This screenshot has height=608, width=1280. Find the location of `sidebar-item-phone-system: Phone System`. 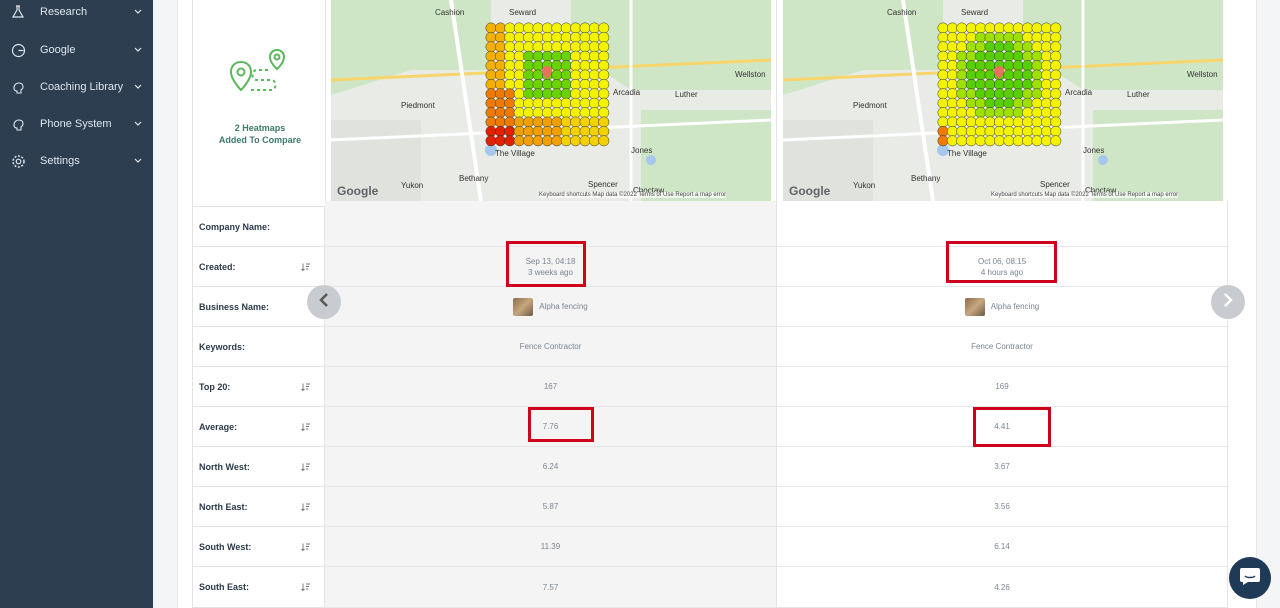

sidebar-item-phone-system: Phone System is located at coordinates (76, 124).